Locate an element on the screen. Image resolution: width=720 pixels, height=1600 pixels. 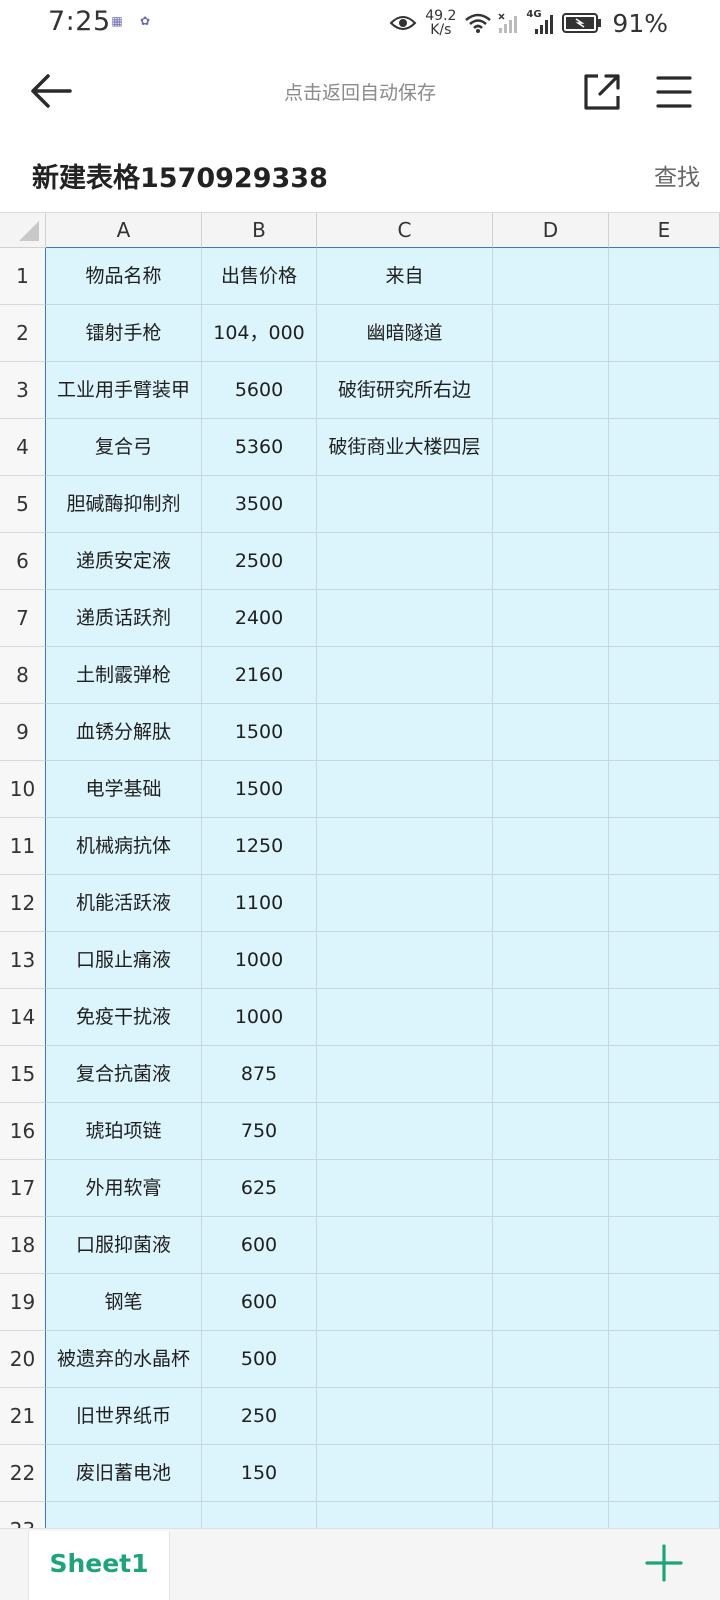
cell-b23 is located at coordinates (259, 1515).